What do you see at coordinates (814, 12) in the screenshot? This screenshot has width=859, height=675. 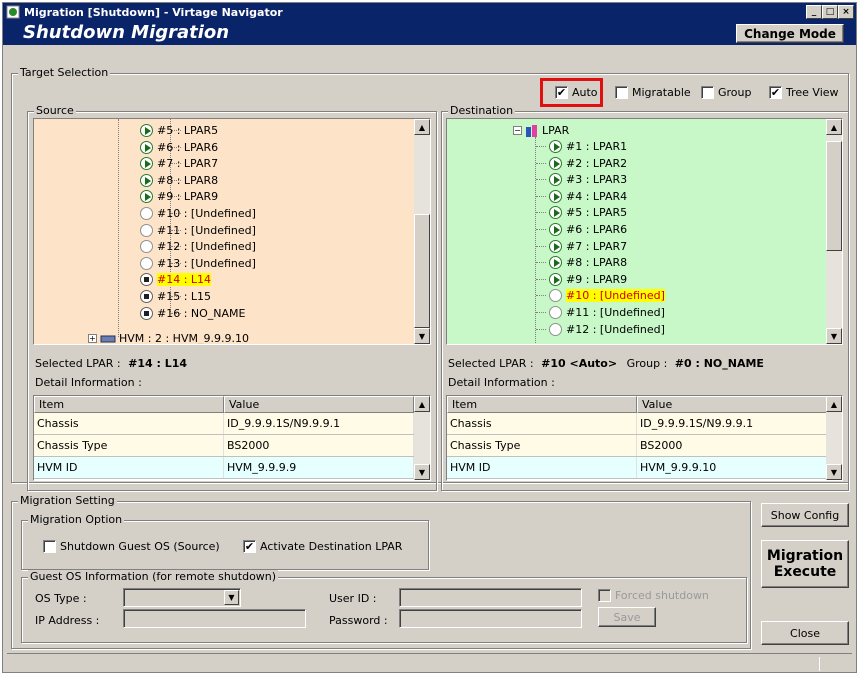 I see `minimize-icon: _` at bounding box center [814, 12].